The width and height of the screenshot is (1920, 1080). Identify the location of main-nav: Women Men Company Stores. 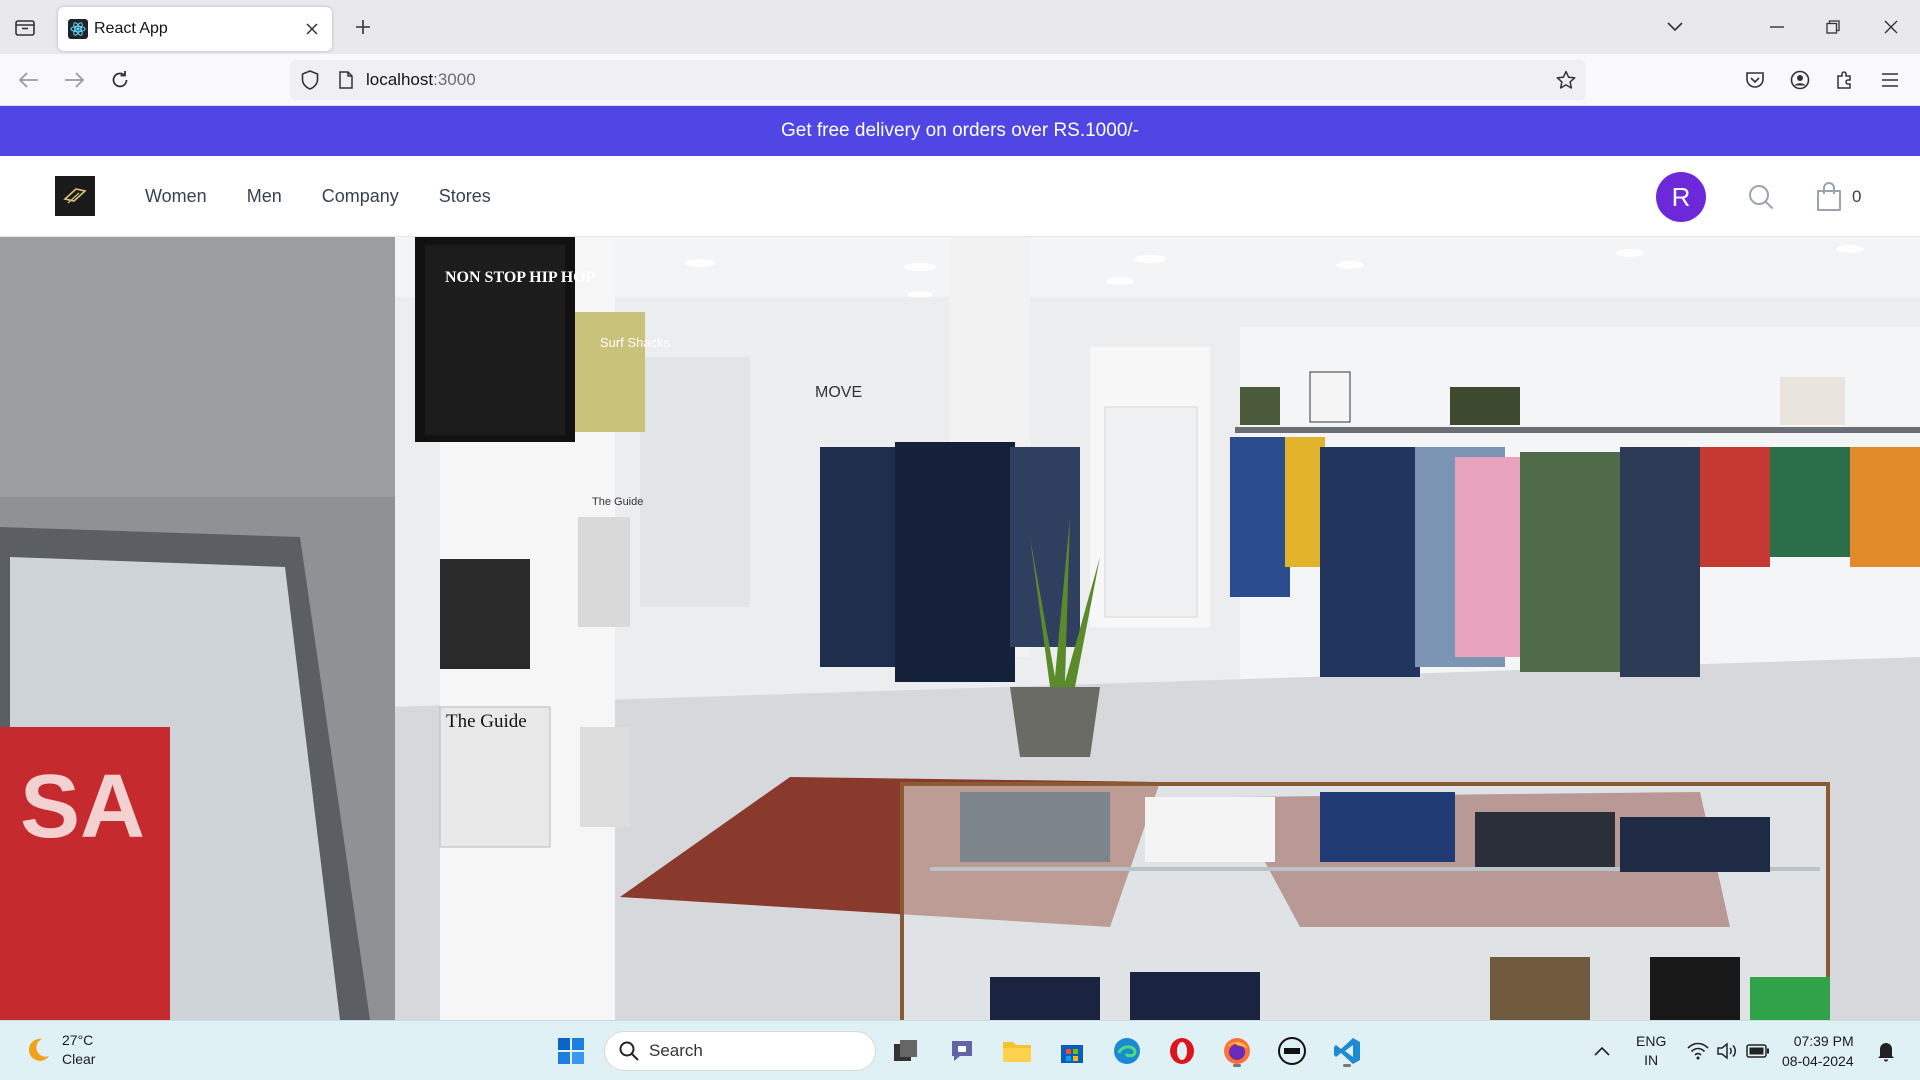
(318, 196).